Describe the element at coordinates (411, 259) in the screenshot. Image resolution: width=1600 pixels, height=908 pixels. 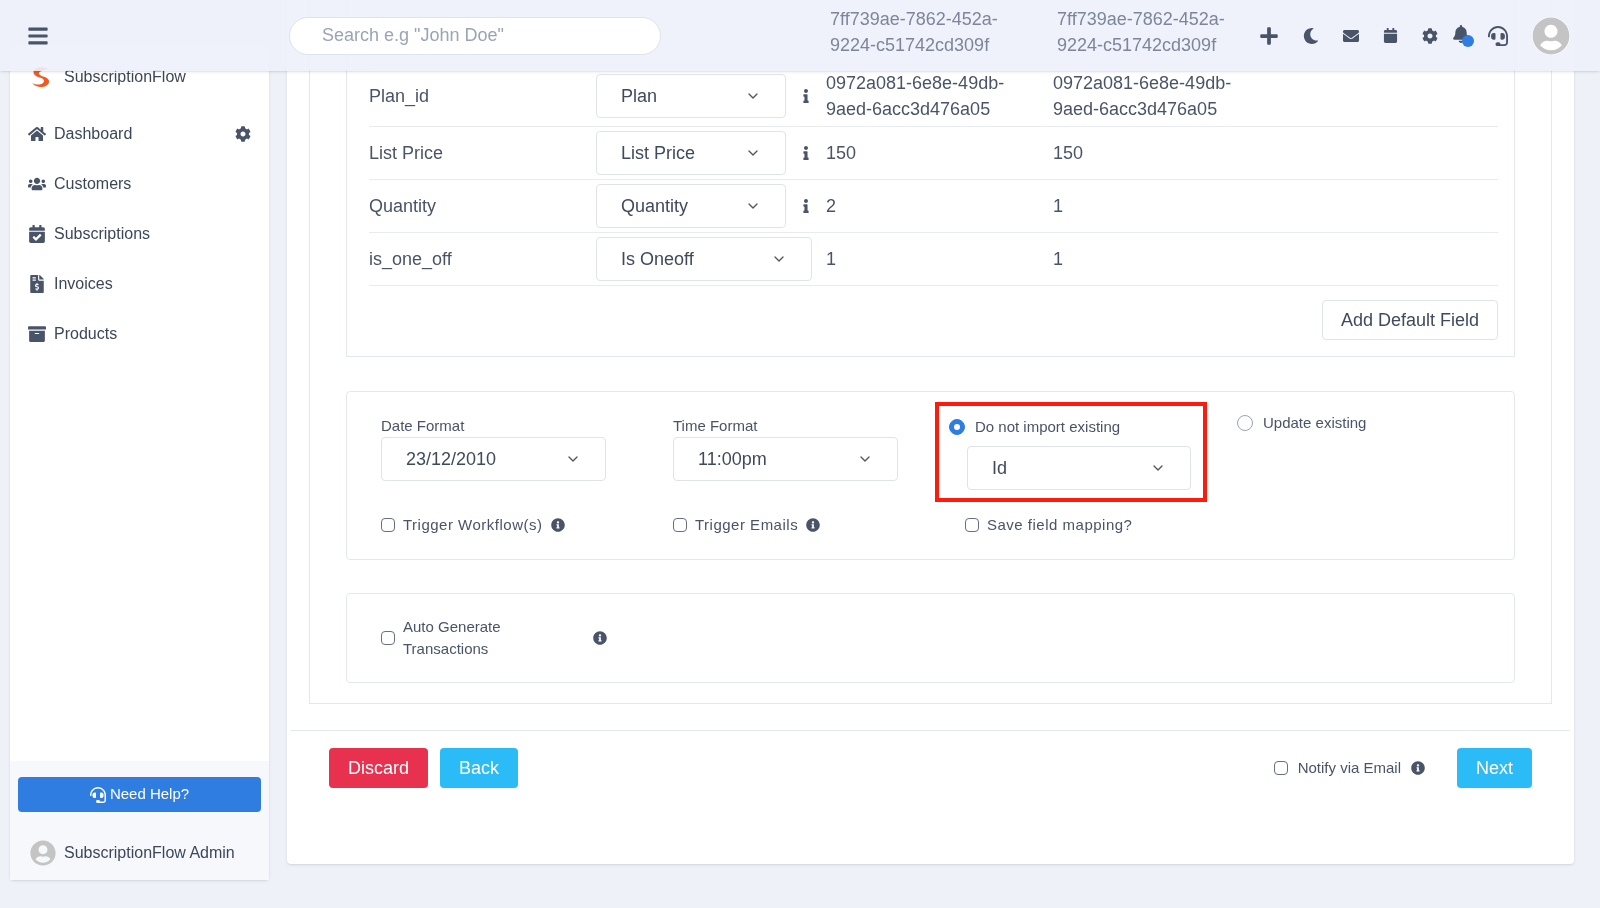
I see `table-cell-text: is_one_off` at that location.